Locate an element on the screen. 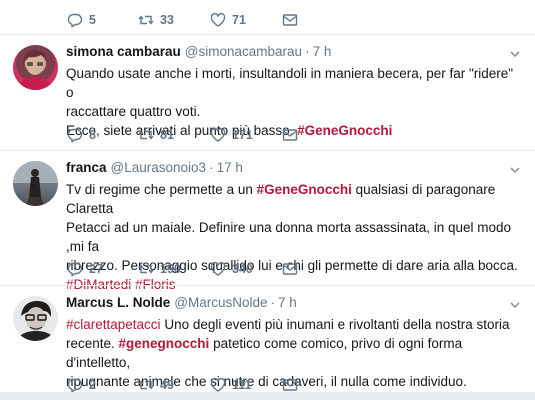 This screenshot has height=400, width=535. retweet-count: 49 is located at coordinates (167, 385).